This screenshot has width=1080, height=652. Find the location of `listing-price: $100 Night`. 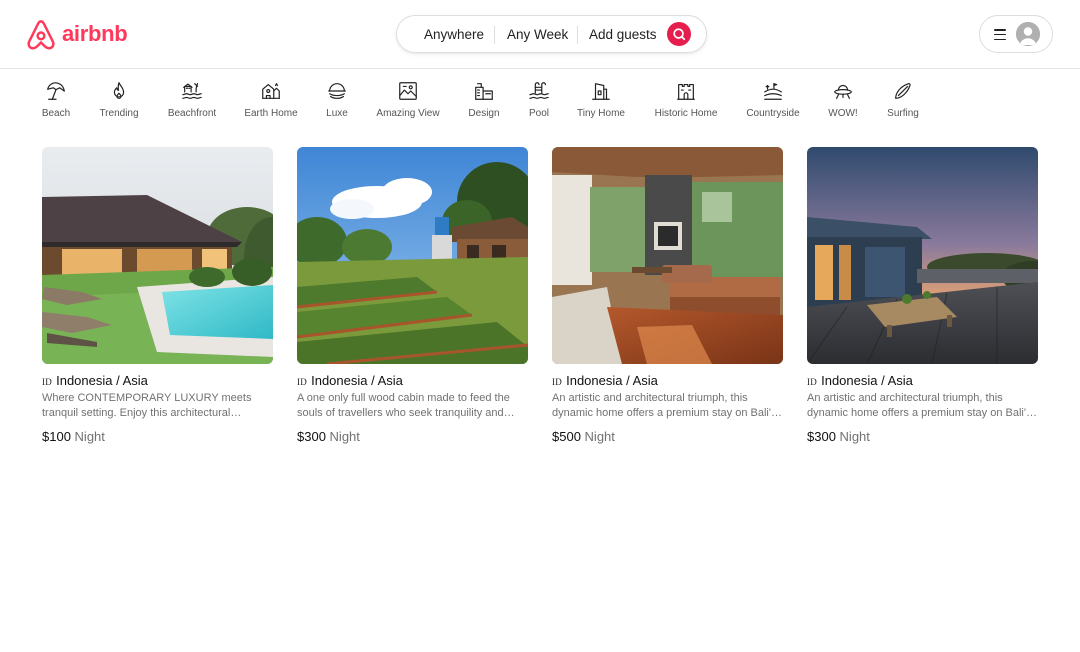

listing-price: $100 Night is located at coordinates (157, 436).